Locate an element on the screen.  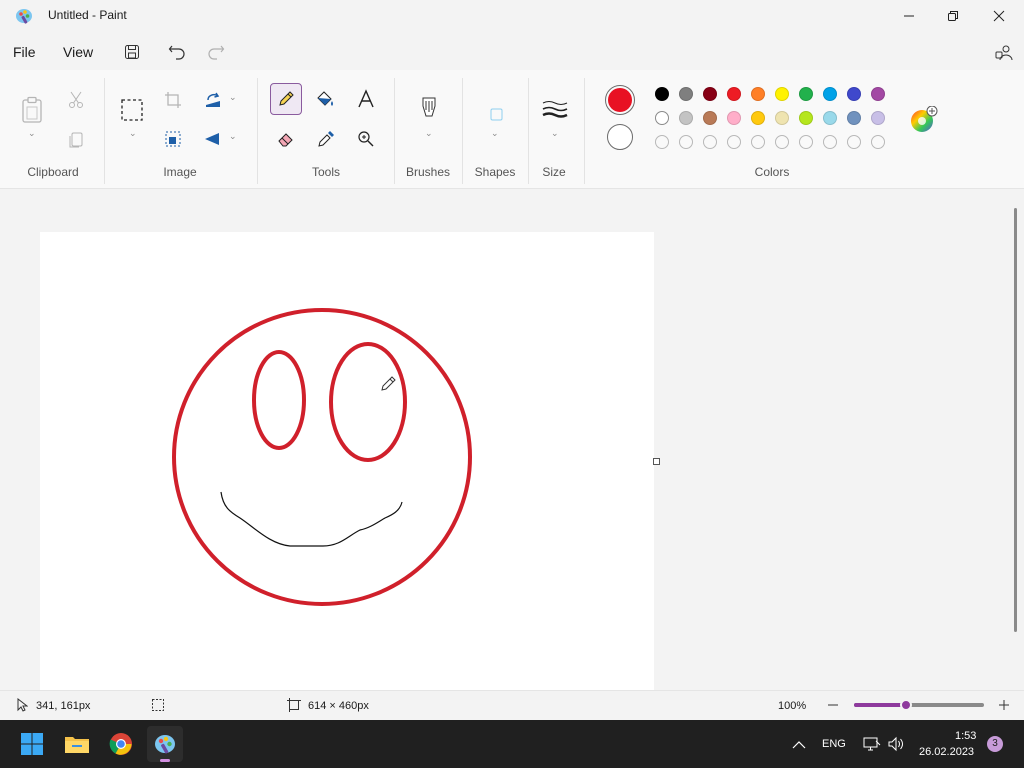
primary-color-button is located at coordinates (620, 100).